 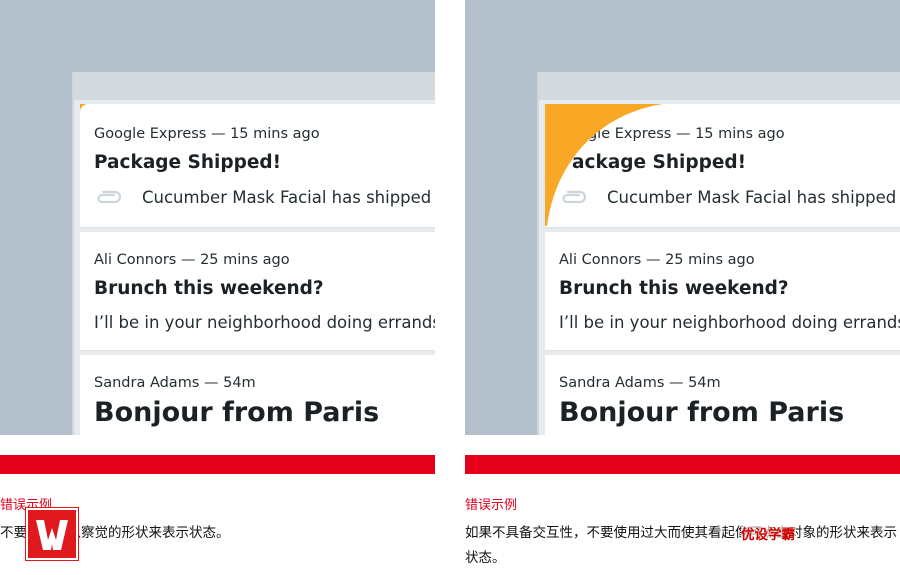 What do you see at coordinates (287, 197) in the screenshot?
I see `email-preview: Cucumber Mask Facial has shipped` at bounding box center [287, 197].